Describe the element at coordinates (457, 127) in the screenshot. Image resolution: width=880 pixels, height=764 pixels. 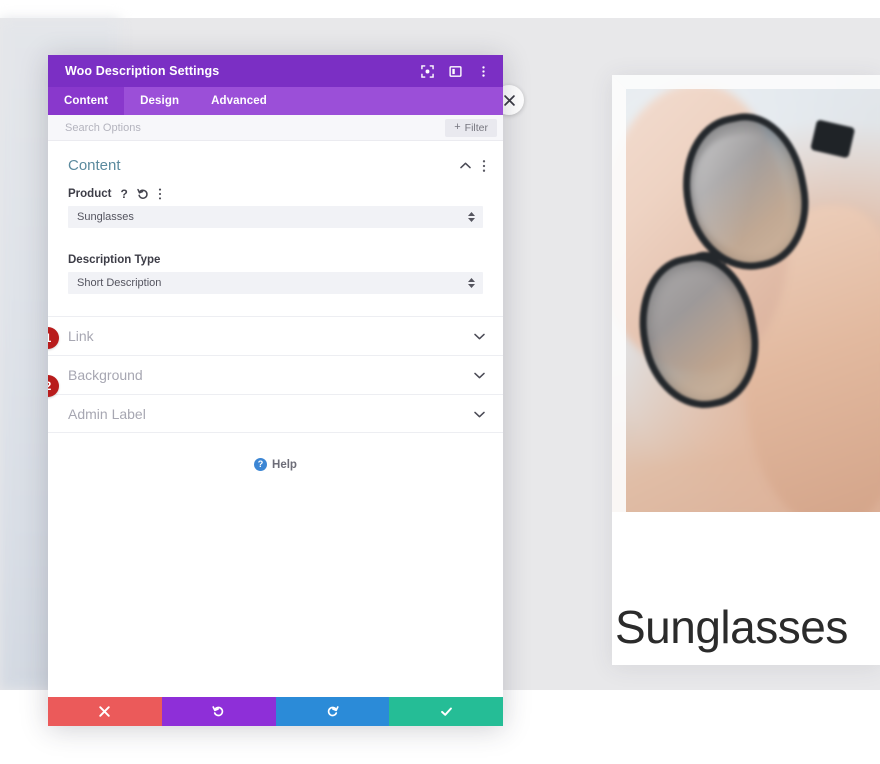
I see `plus-icon: +` at that location.